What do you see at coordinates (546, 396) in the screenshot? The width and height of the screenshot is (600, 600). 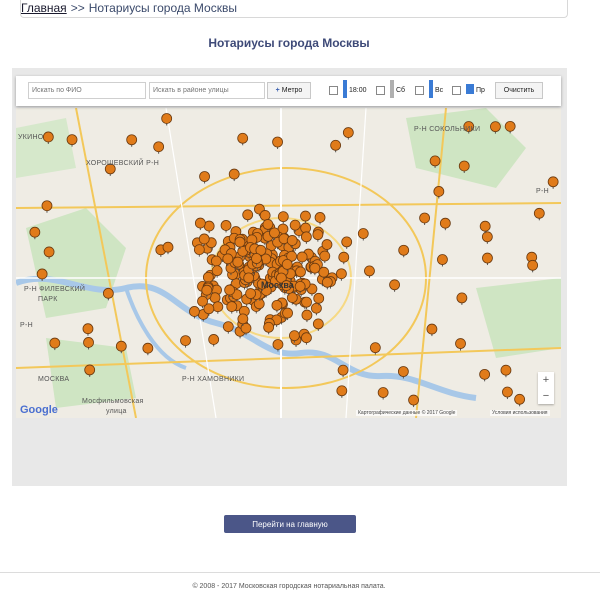 I see `zoom-out-button: −` at bounding box center [546, 396].